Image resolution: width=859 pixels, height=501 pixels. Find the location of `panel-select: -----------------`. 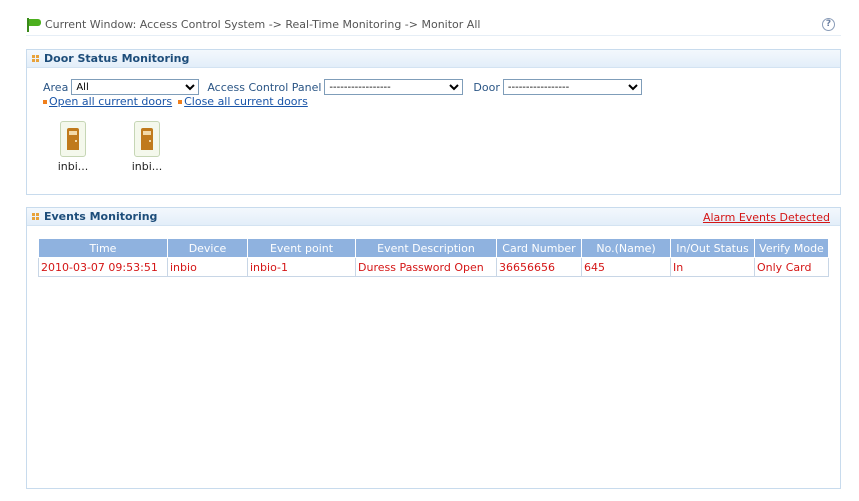

panel-select: ----------------- is located at coordinates (394, 87).